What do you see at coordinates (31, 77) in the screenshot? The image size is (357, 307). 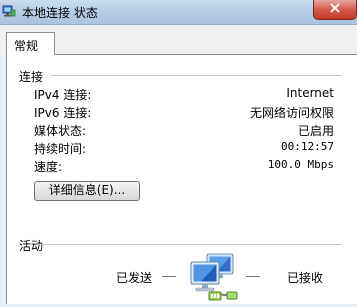 I see `connection-section-label: 连接` at bounding box center [31, 77].